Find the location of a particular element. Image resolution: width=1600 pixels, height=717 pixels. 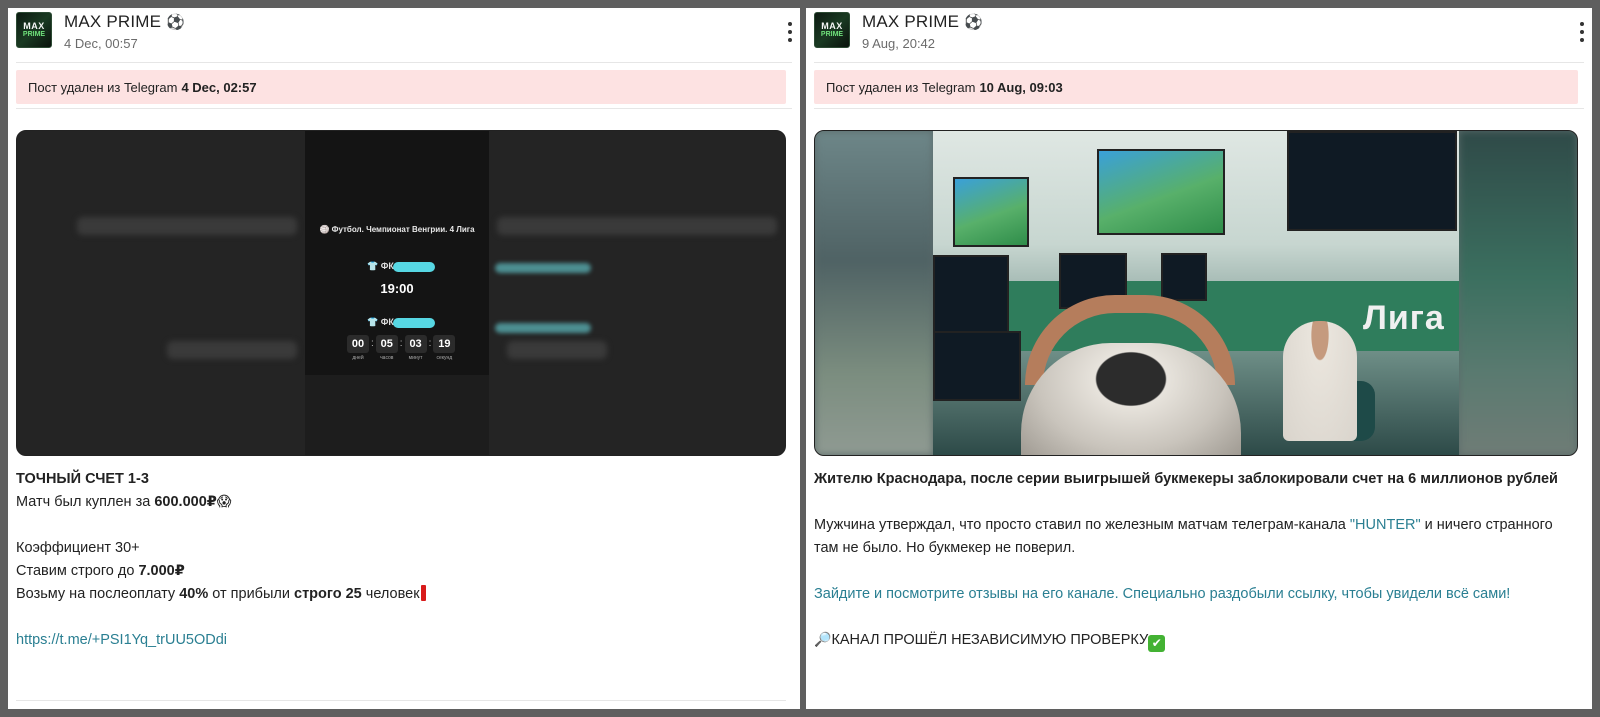

countdown-seconds: 19 секунд is located at coordinates (444, 348).